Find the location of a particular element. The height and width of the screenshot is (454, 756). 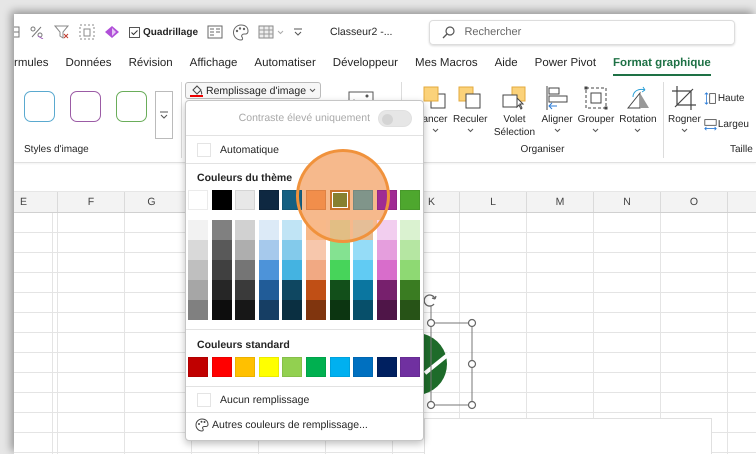

table-style-icon is located at coordinates (271, 32).